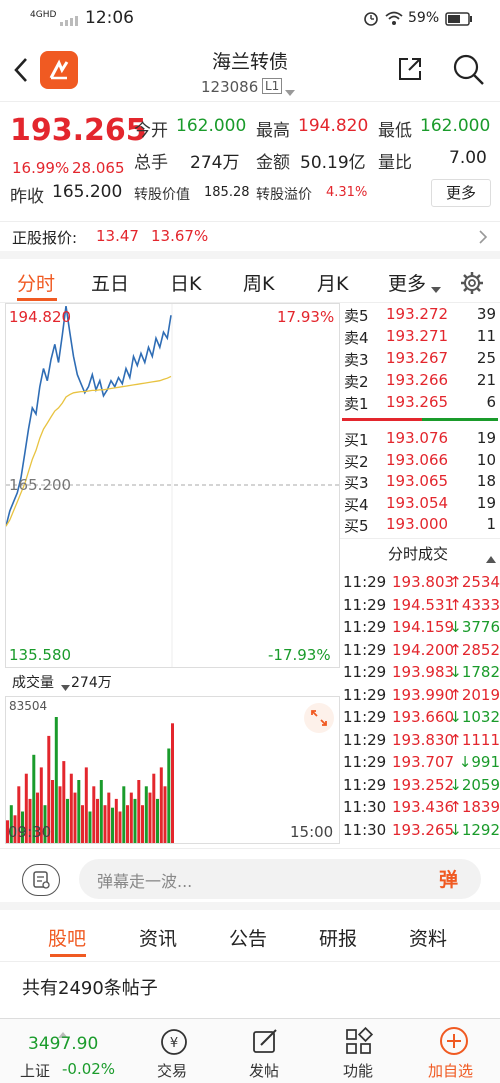 This screenshot has width=500, height=1083. Describe the element at coordinates (33, 682) in the screenshot. I see `volume-title: 成交量` at that location.